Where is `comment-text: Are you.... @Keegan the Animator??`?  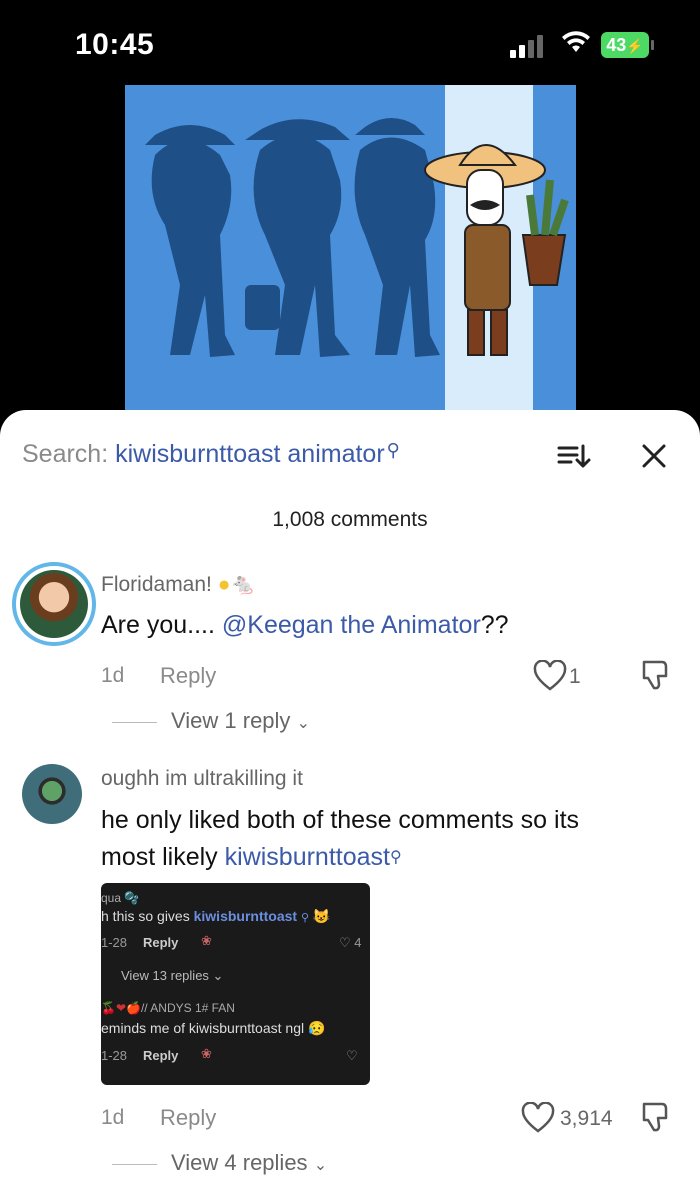 comment-text: Are you.... @Keegan the Animator?? is located at coordinates (305, 625).